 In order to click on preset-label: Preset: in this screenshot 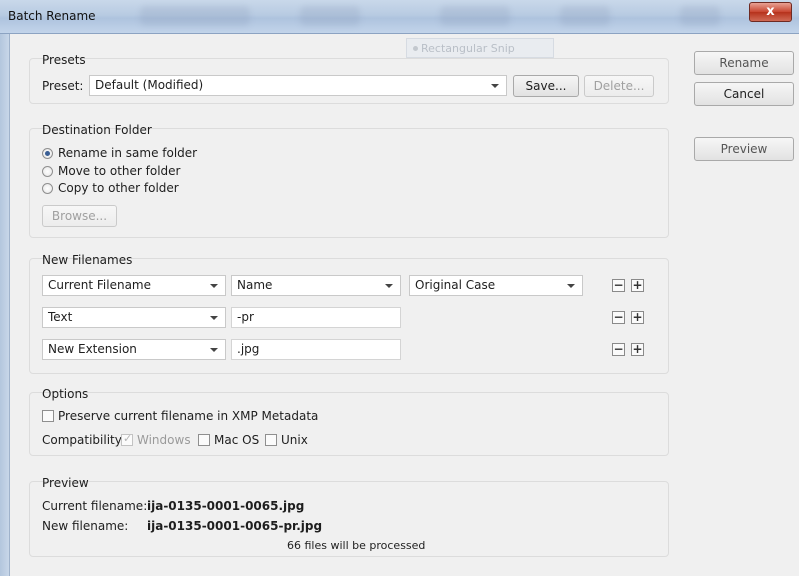, I will do `click(63, 86)`.